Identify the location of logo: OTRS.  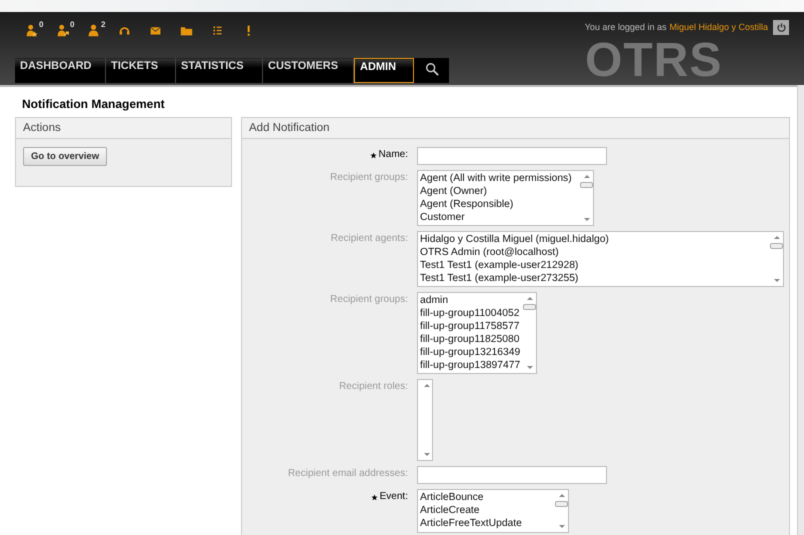
(653, 61).